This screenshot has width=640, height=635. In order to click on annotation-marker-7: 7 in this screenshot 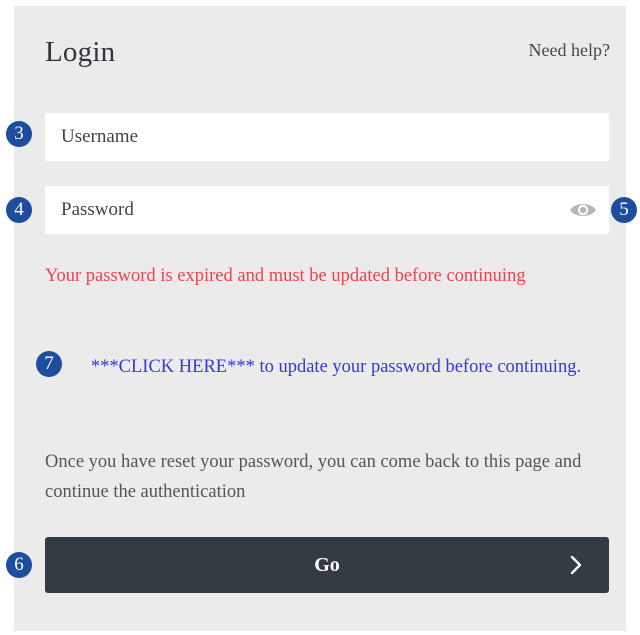, I will do `click(49, 364)`.